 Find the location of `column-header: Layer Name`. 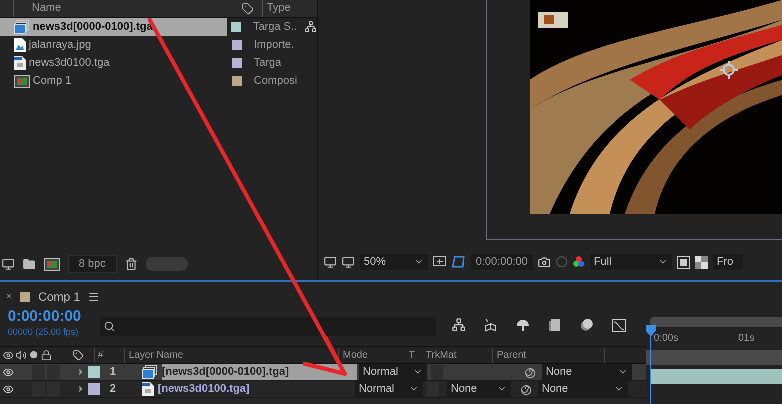

column-header: Layer Name is located at coordinates (231, 355).